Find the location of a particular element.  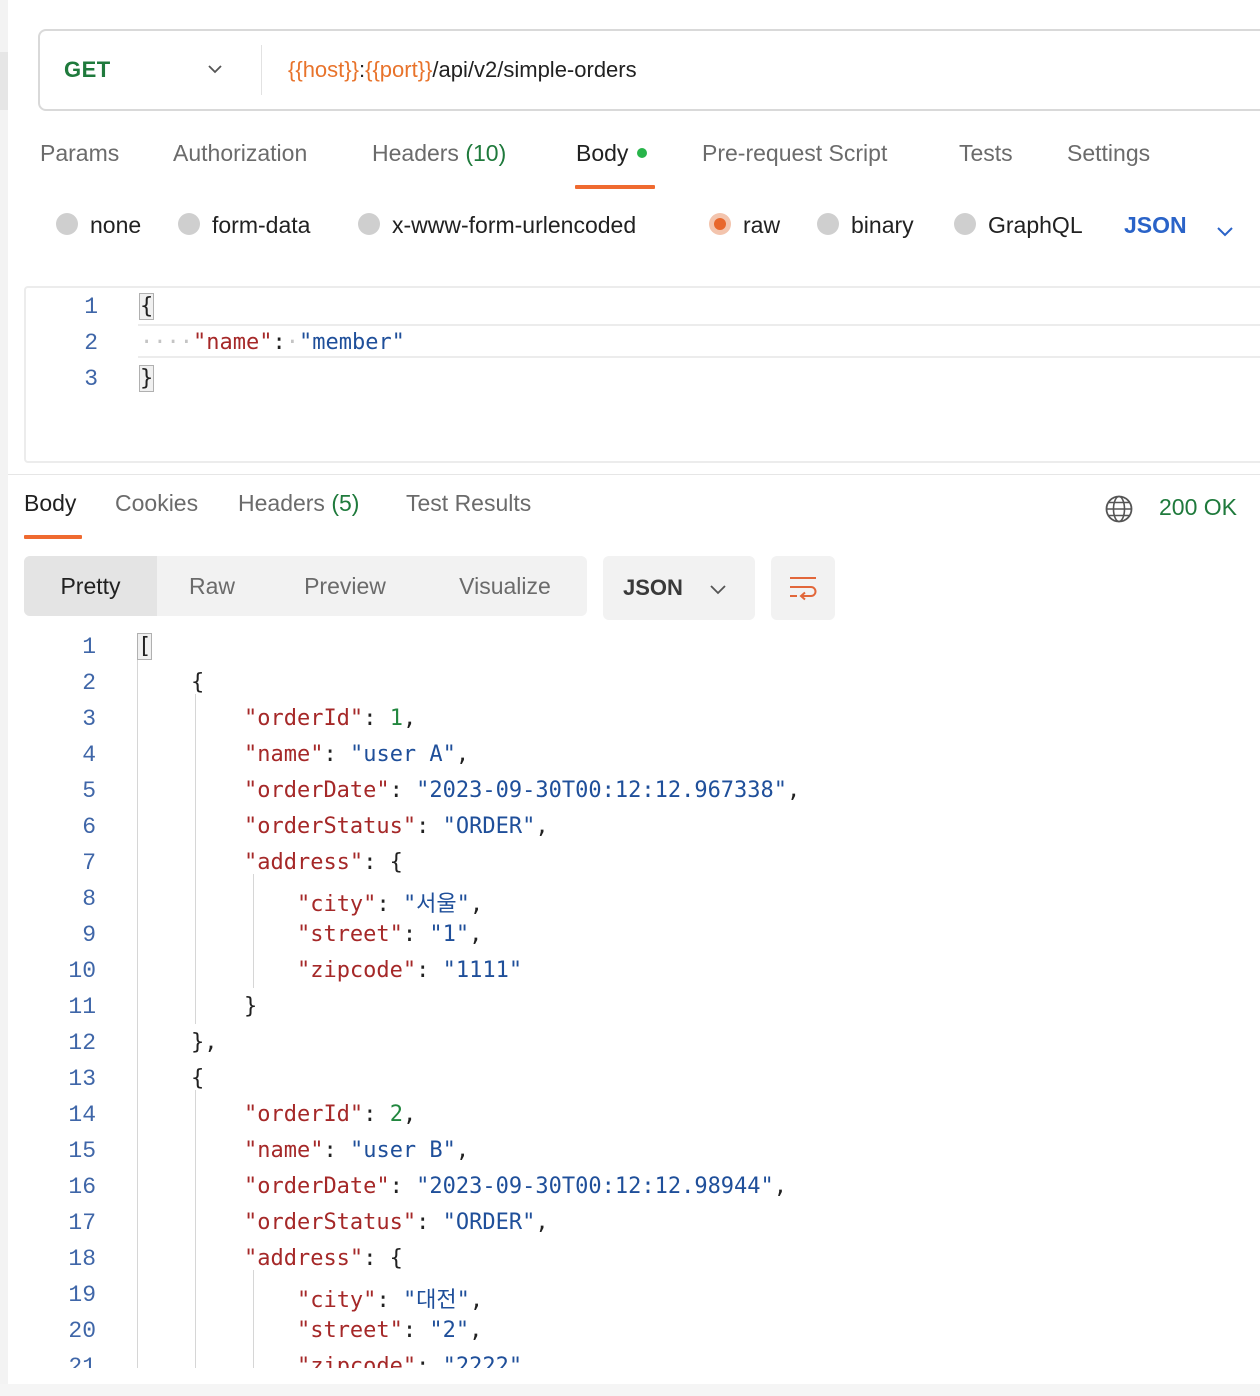

line-number: 6 is located at coordinates (89, 827).